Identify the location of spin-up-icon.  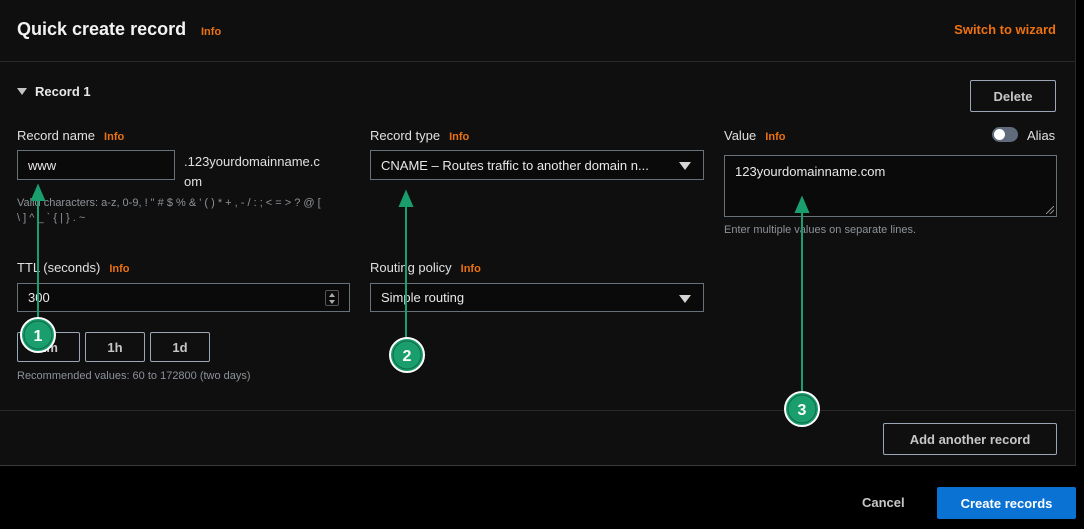
(332, 294).